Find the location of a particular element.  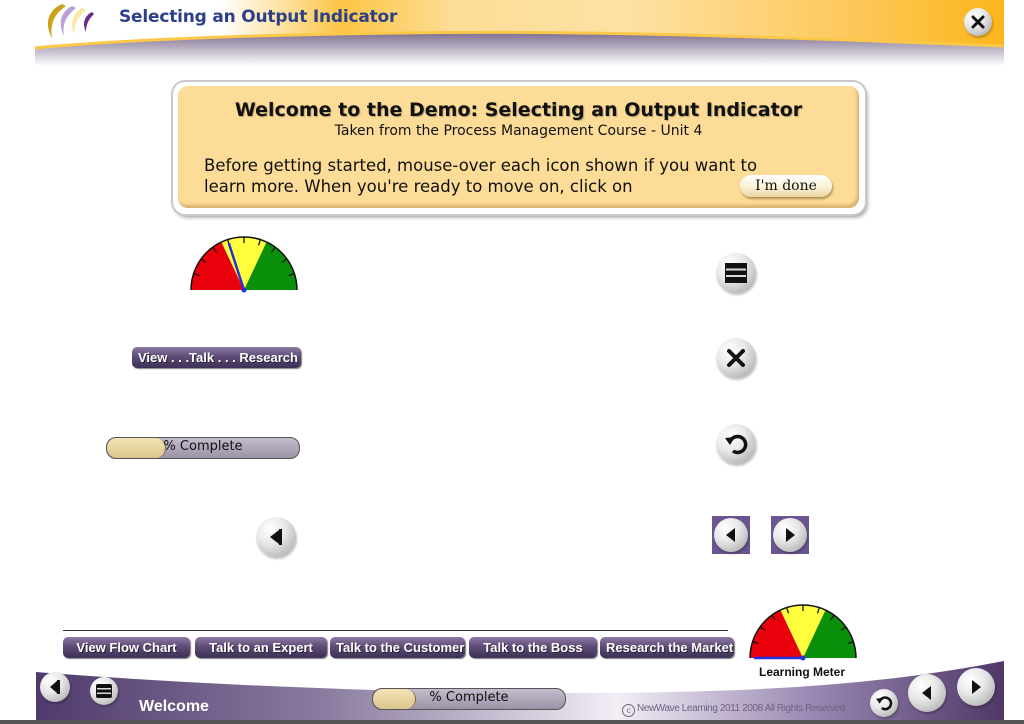

copyright-mark: c is located at coordinates (628, 710).